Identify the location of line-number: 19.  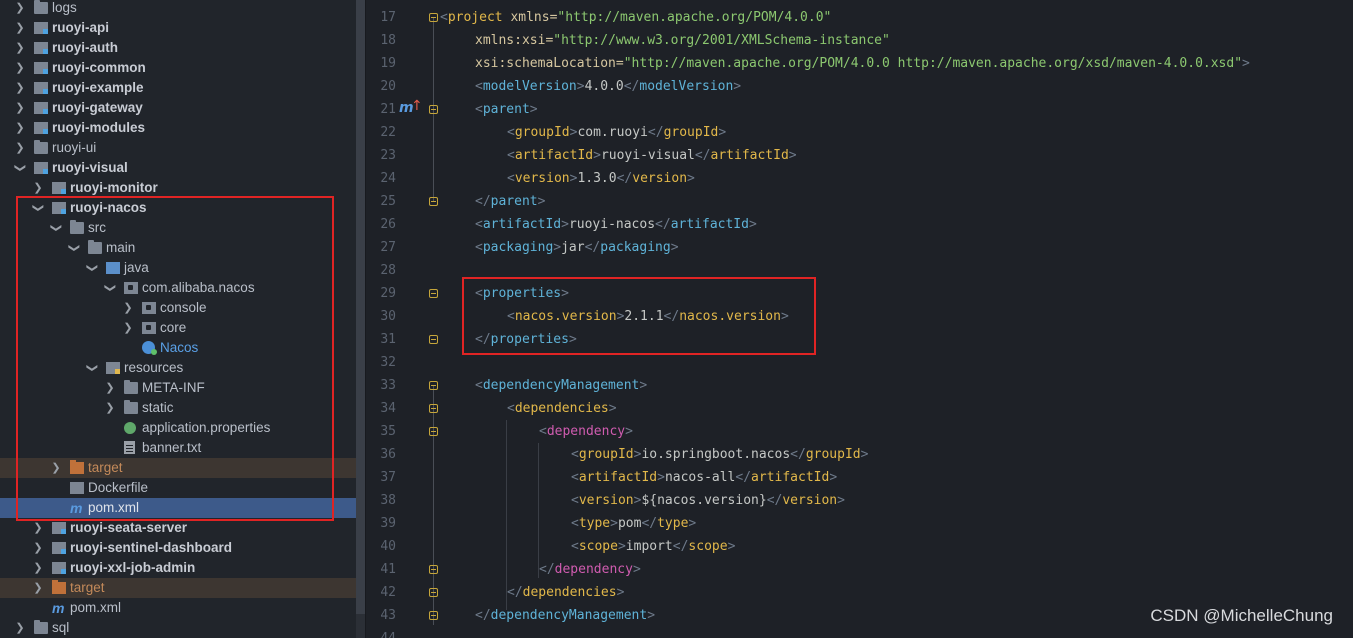
(388, 63).